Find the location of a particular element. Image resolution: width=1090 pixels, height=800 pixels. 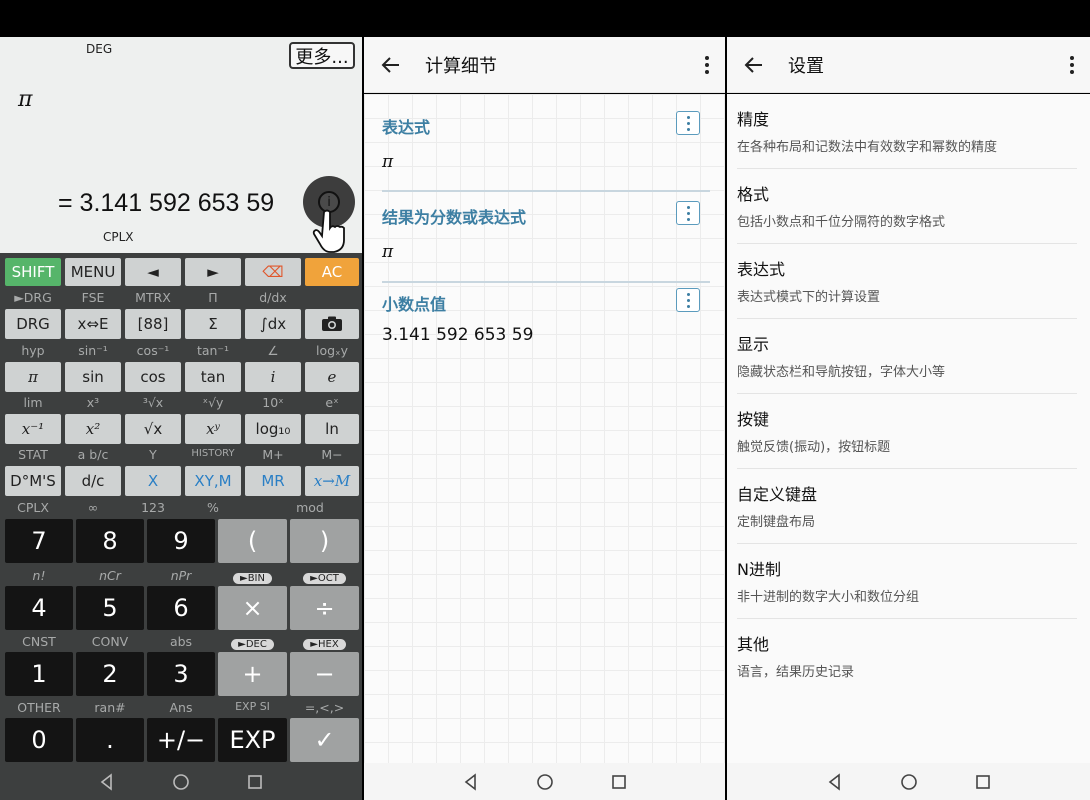

imaginary-i-key: i is located at coordinates (273, 377).